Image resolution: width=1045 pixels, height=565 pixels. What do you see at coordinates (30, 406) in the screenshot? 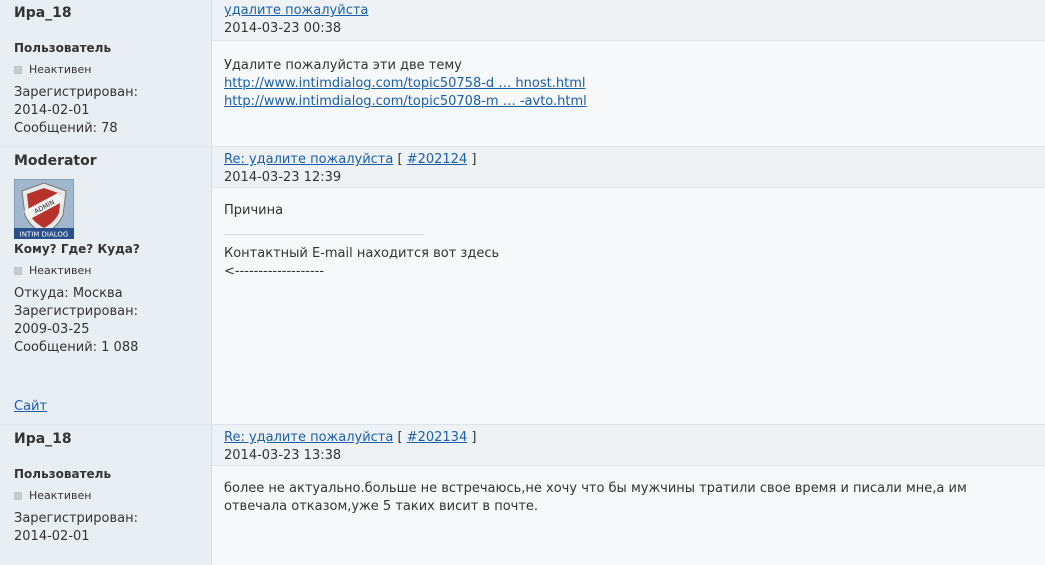
I see `site-link: Сайт` at bounding box center [30, 406].